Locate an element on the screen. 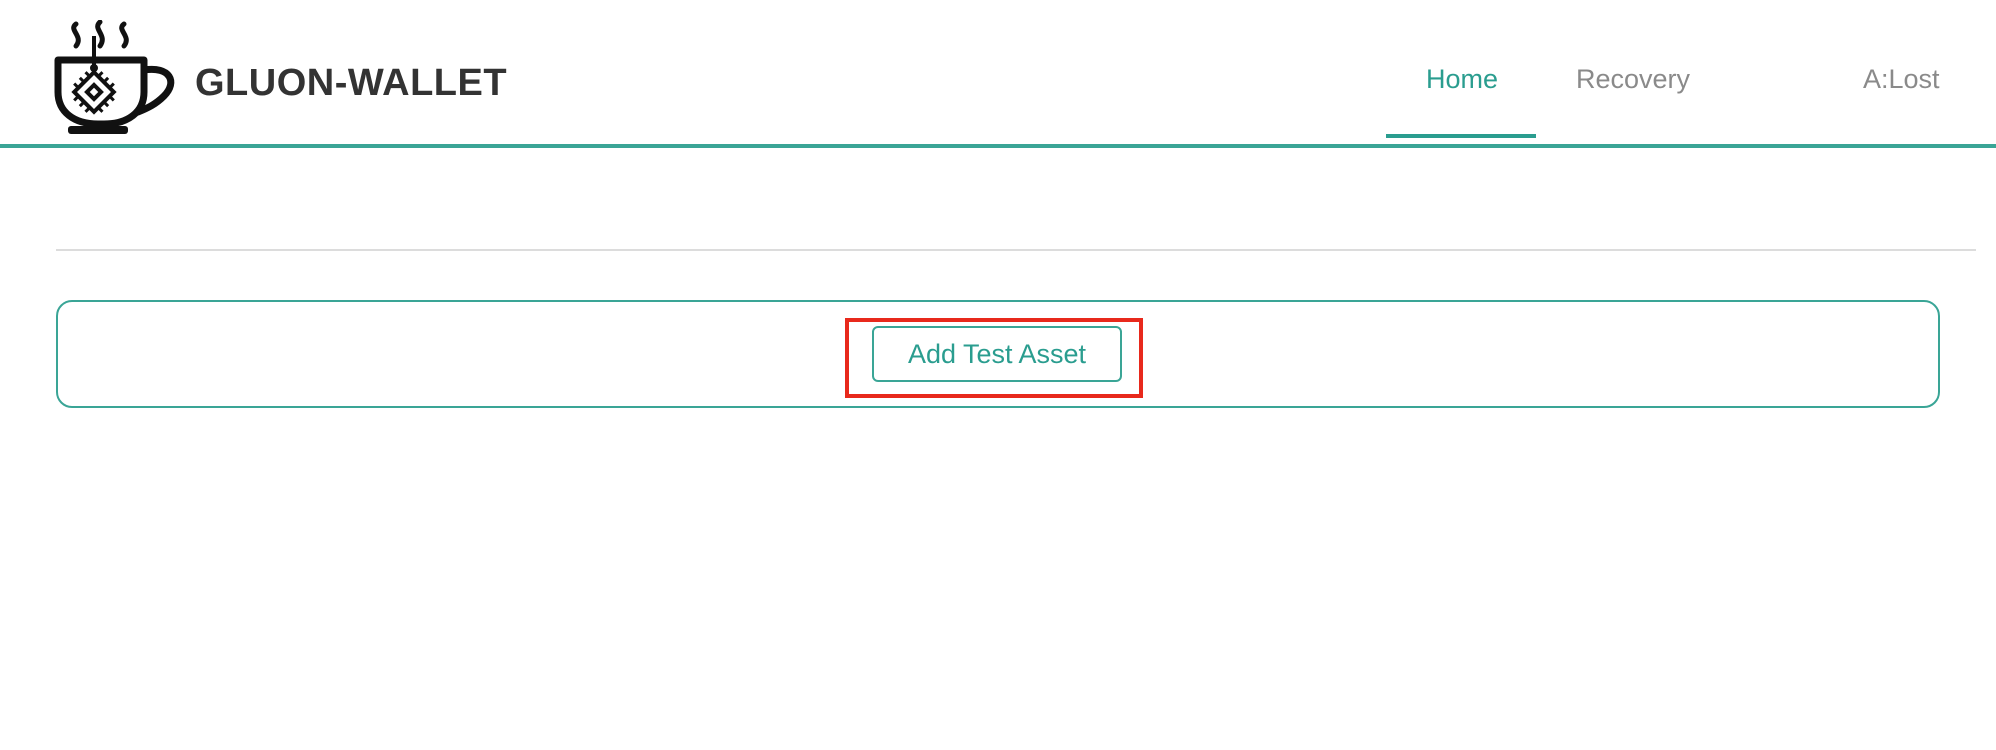 The height and width of the screenshot is (750, 1996). tab-home: Home is located at coordinates (1462, 79).